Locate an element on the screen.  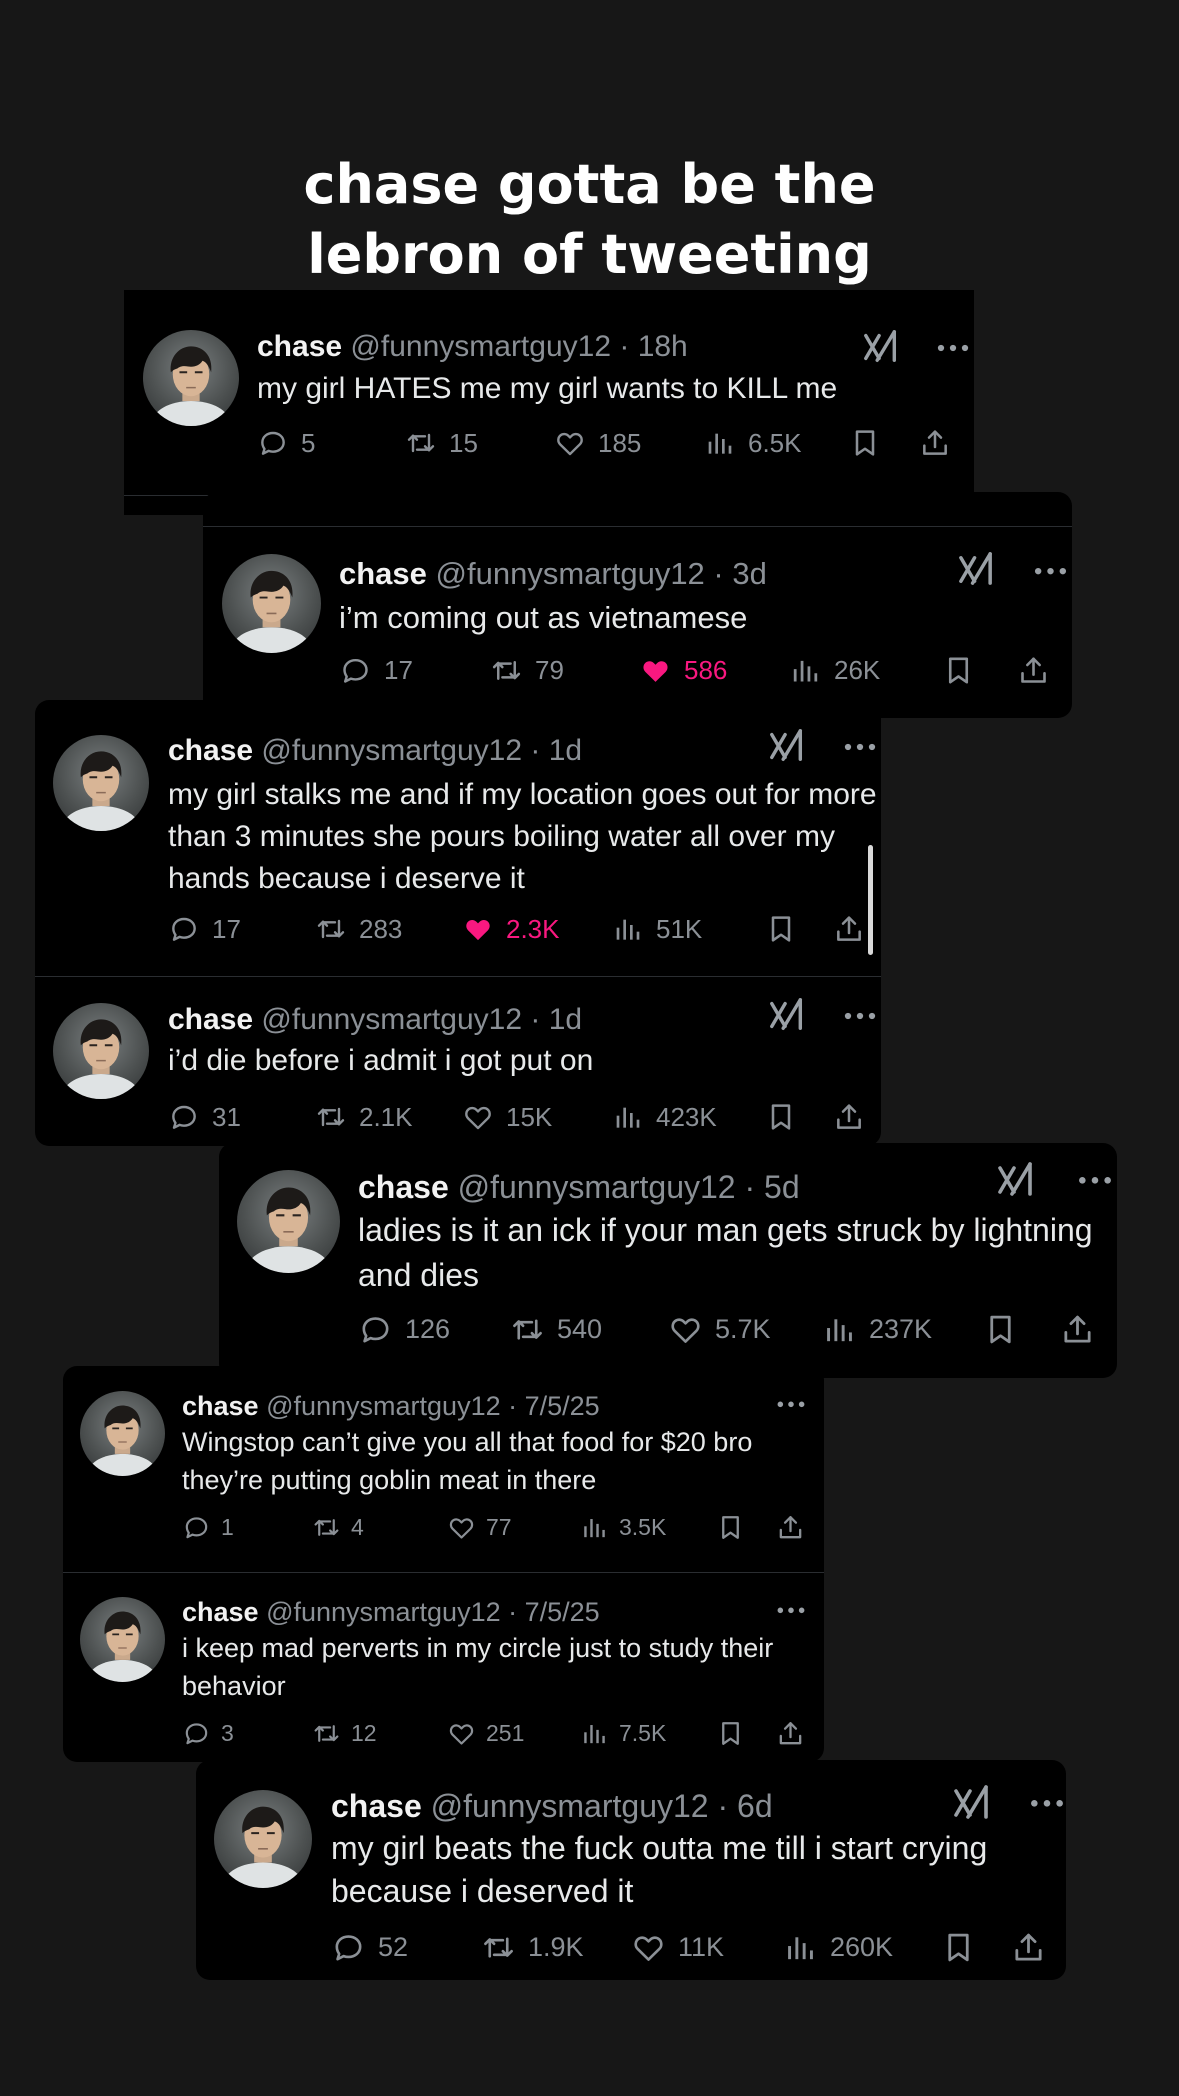
repost-button: 540 is located at coordinates (556, 1329).